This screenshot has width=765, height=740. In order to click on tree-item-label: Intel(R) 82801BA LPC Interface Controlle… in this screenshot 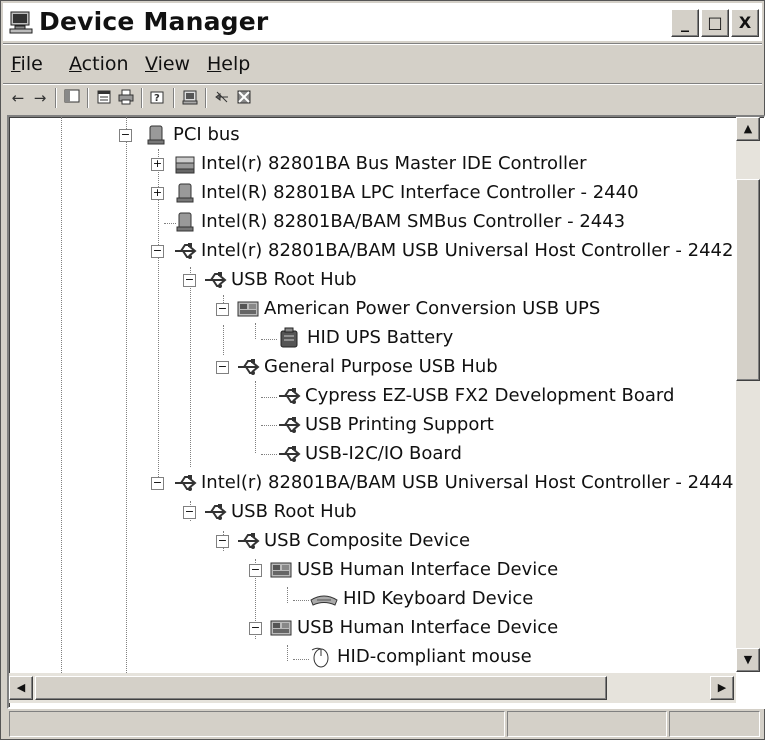, I will do `click(420, 192)`.